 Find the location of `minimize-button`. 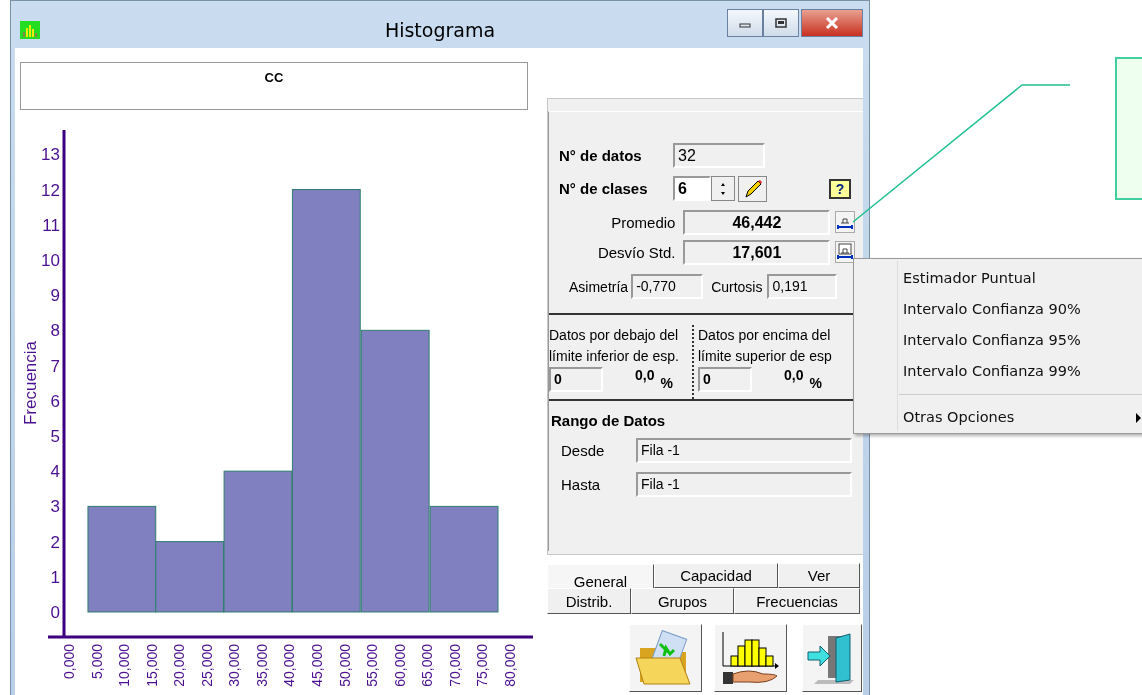

minimize-button is located at coordinates (745, 23).